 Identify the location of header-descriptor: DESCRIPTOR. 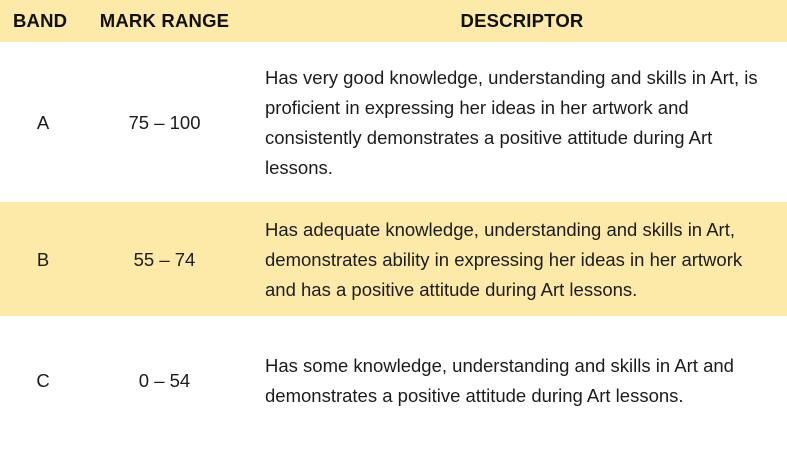
(522, 20).